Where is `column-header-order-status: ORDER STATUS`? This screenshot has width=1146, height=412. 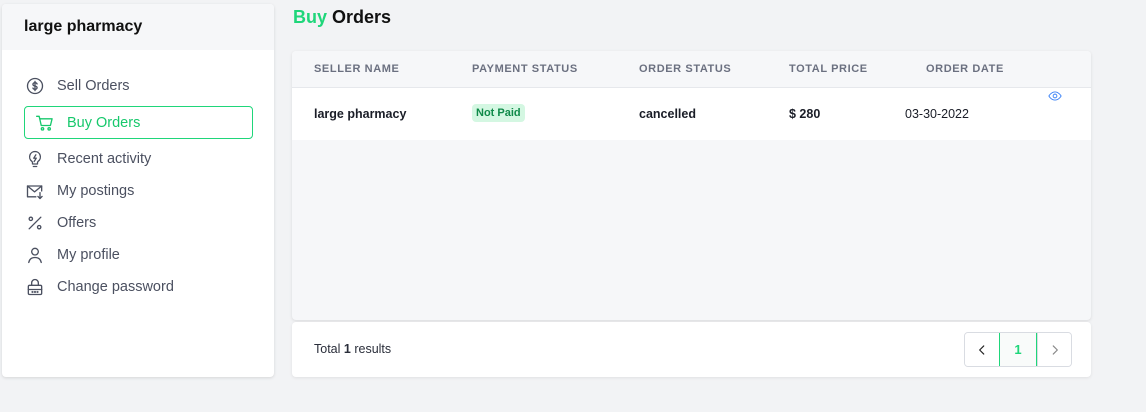
column-header-order-status: ORDER STATUS is located at coordinates (685, 69).